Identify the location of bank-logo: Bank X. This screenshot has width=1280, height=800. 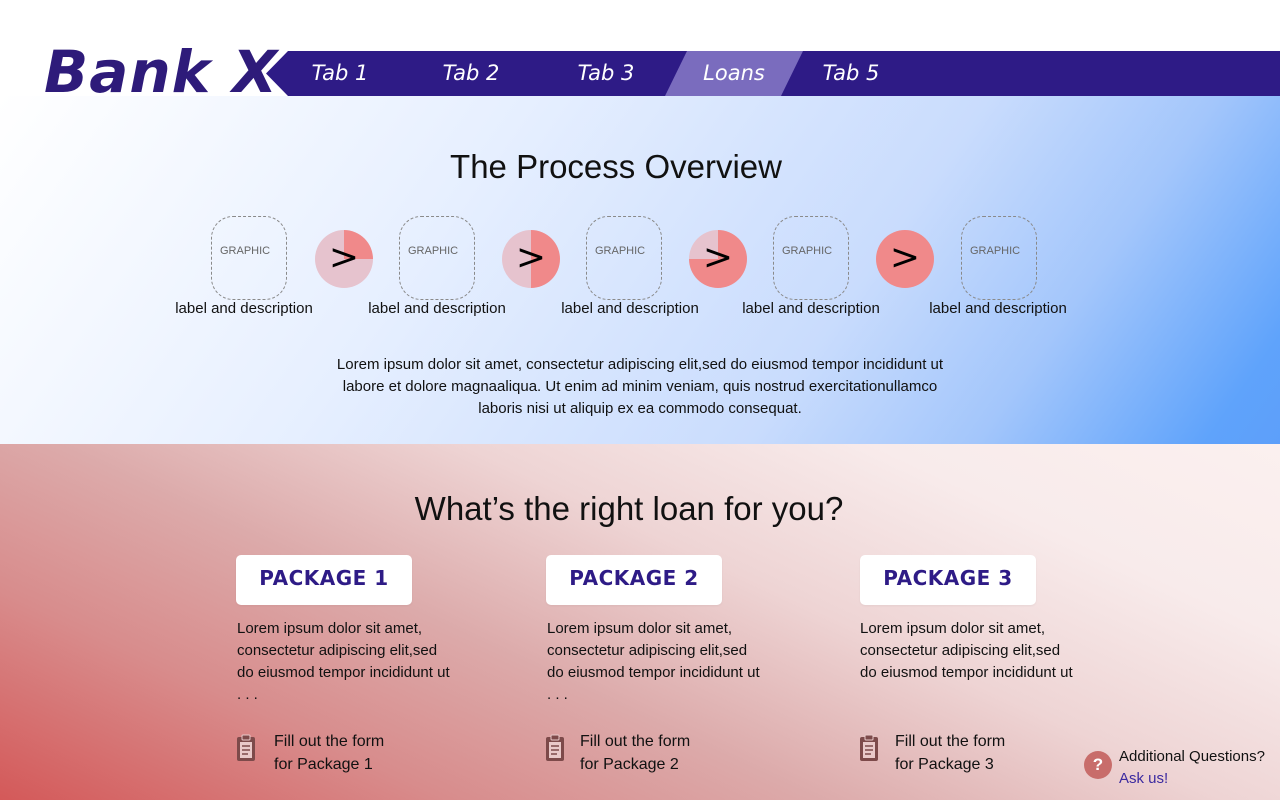
(161, 72).